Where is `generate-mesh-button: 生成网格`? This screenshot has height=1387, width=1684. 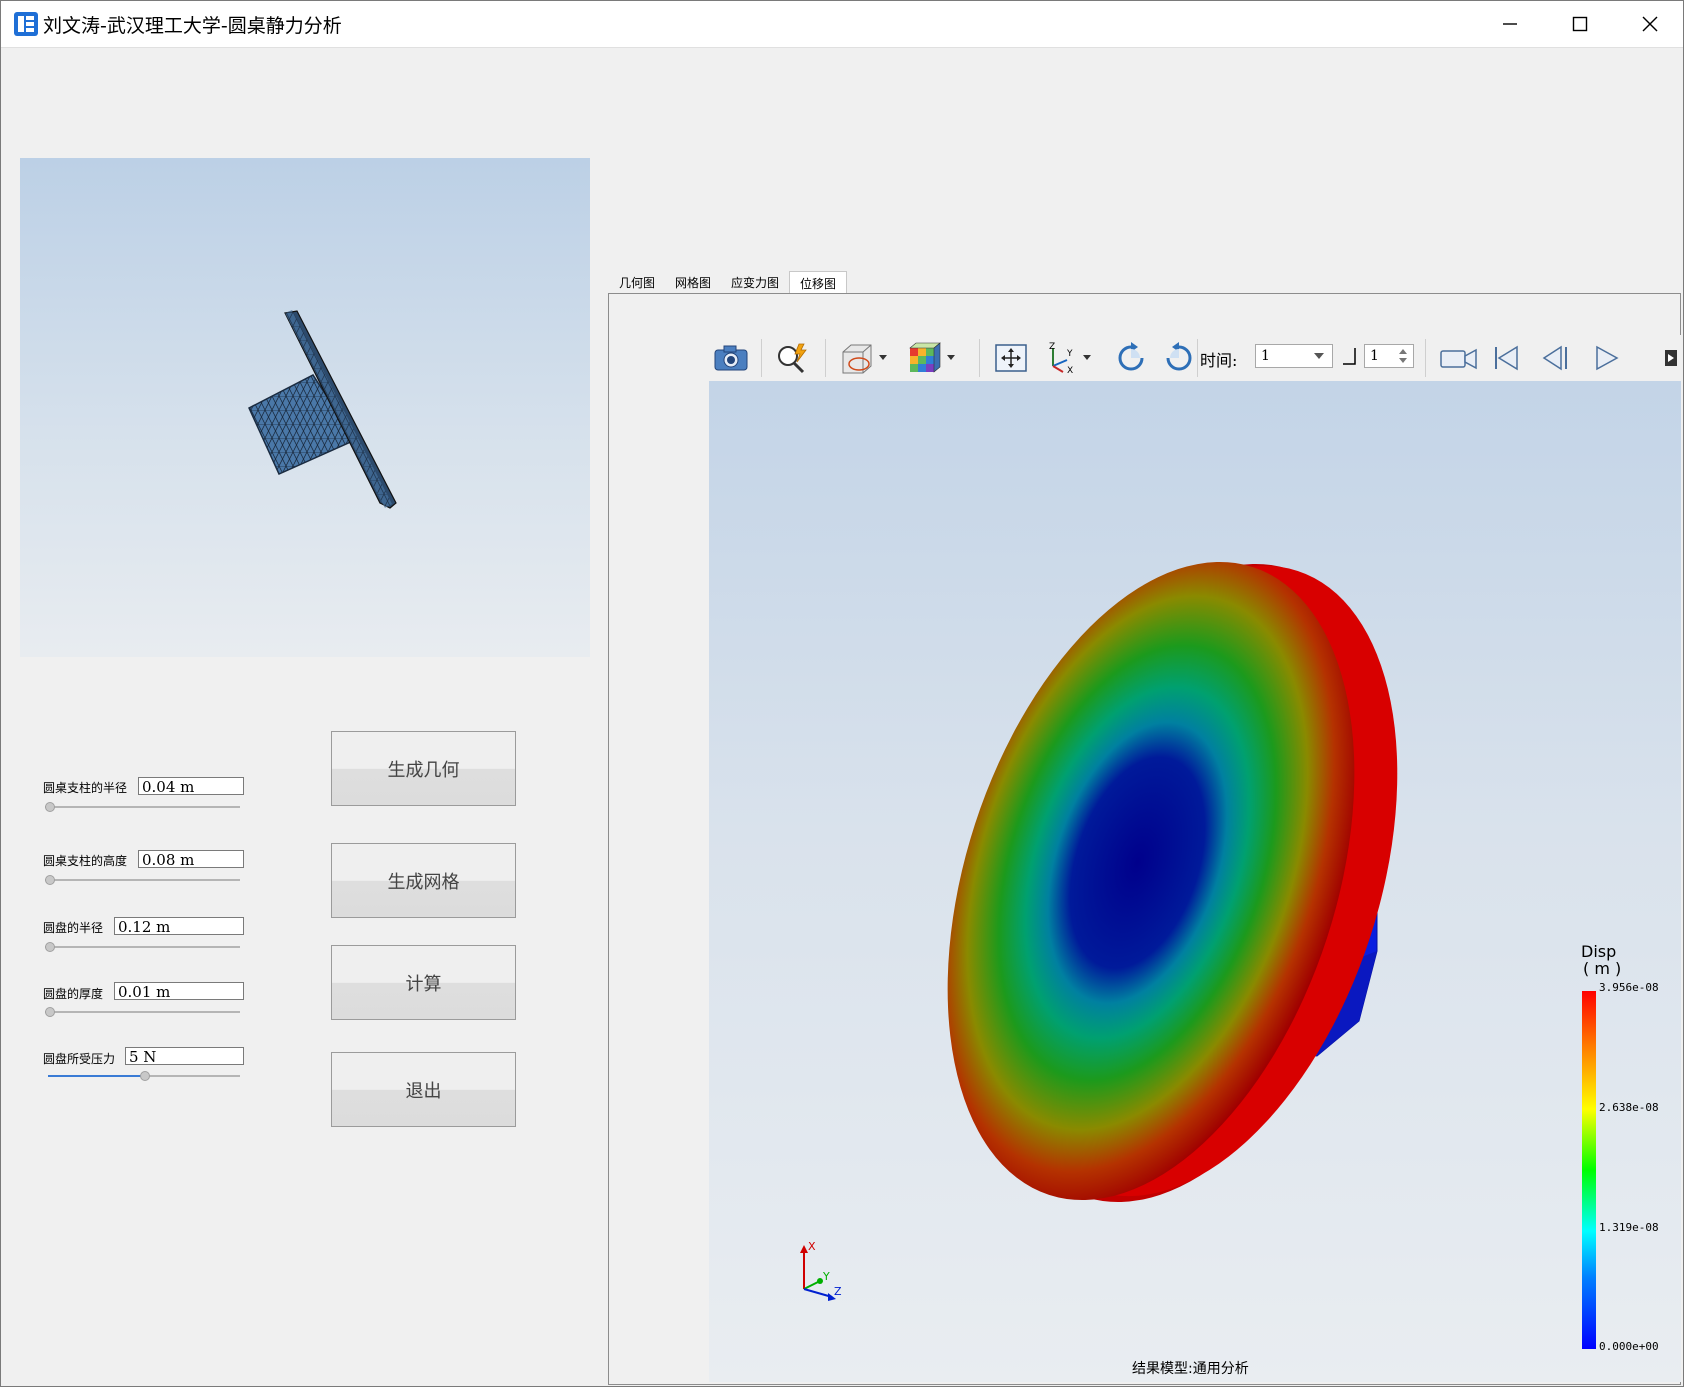 generate-mesh-button: 生成网格 is located at coordinates (423, 880).